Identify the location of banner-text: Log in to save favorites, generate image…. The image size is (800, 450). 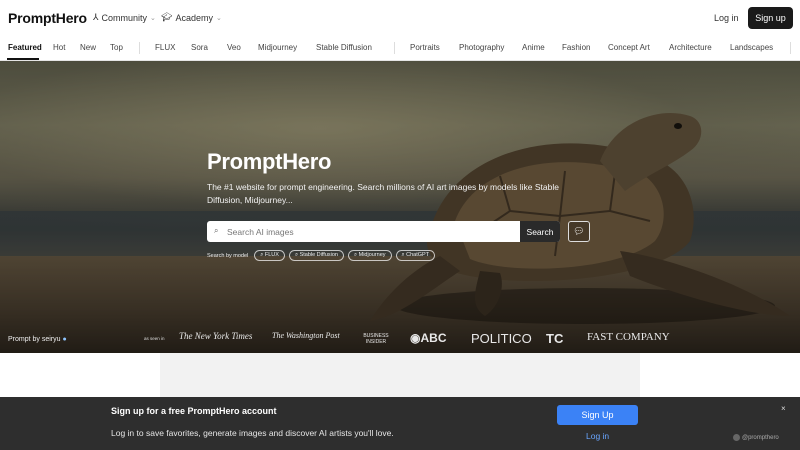
(252, 433).